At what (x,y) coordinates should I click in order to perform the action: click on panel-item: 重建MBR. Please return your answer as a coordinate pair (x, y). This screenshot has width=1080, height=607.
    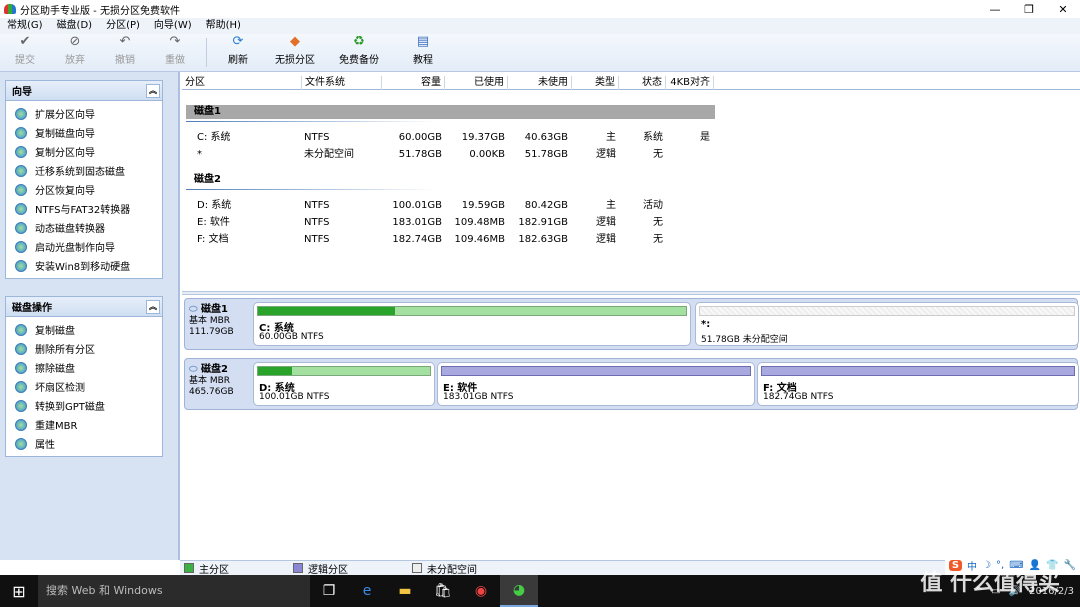
    Looking at the image, I should click on (84, 424).